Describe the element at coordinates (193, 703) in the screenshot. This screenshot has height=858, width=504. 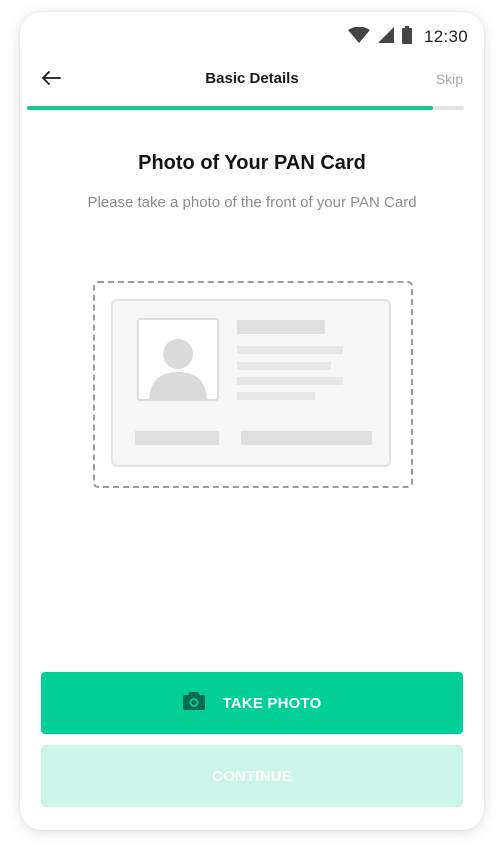
I see `camera-icon` at that location.